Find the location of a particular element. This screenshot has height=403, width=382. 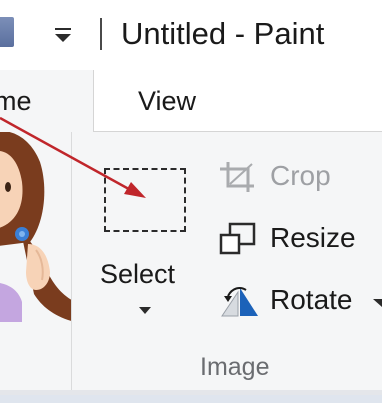

chevron-down-icon is located at coordinates (145, 310).